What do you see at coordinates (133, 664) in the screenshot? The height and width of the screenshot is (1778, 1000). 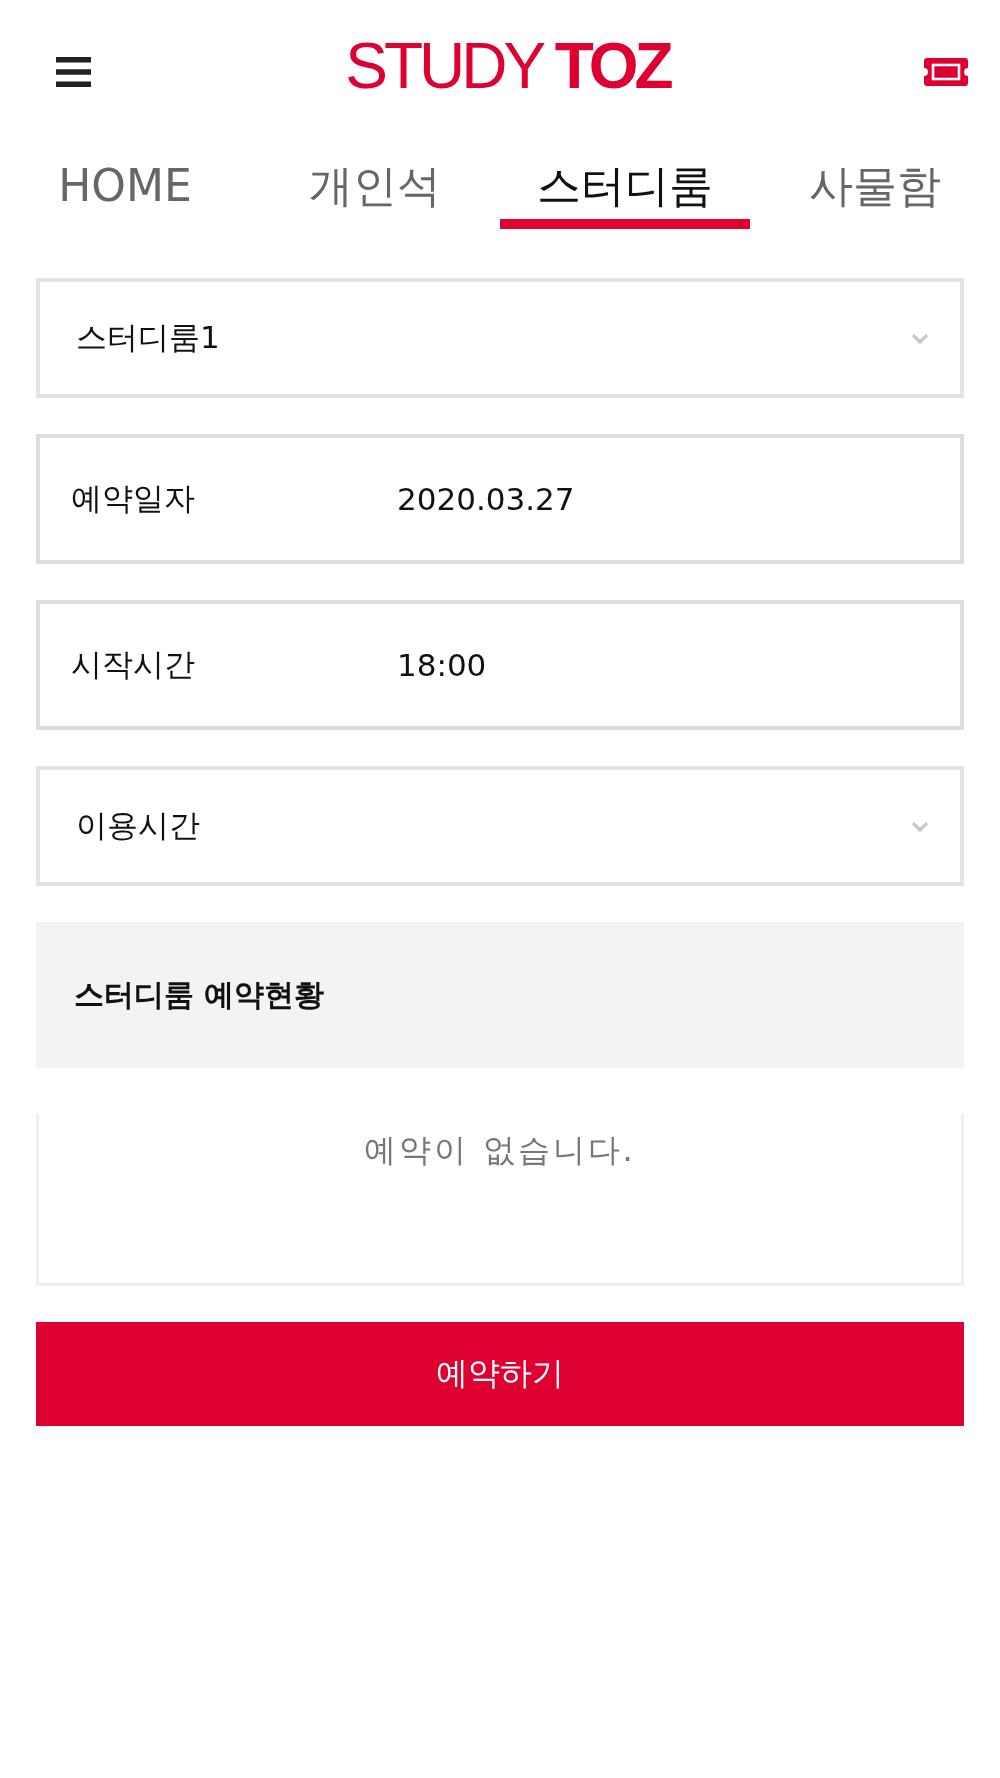 I see `field-label: 시작시간` at bounding box center [133, 664].